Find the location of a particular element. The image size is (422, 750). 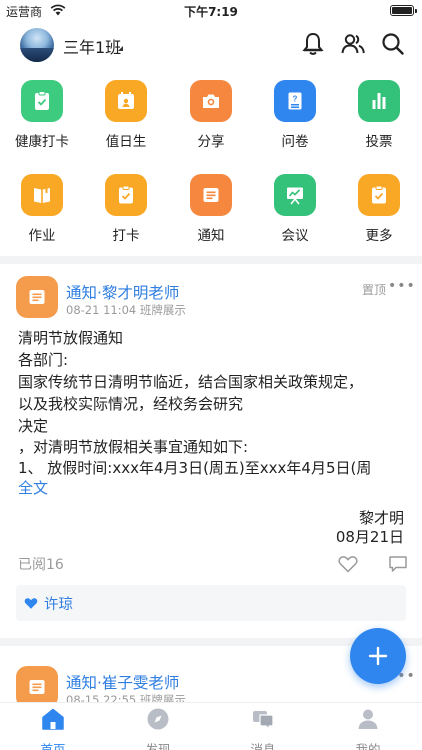

grid-item-more: 更多 is located at coordinates (379, 209).